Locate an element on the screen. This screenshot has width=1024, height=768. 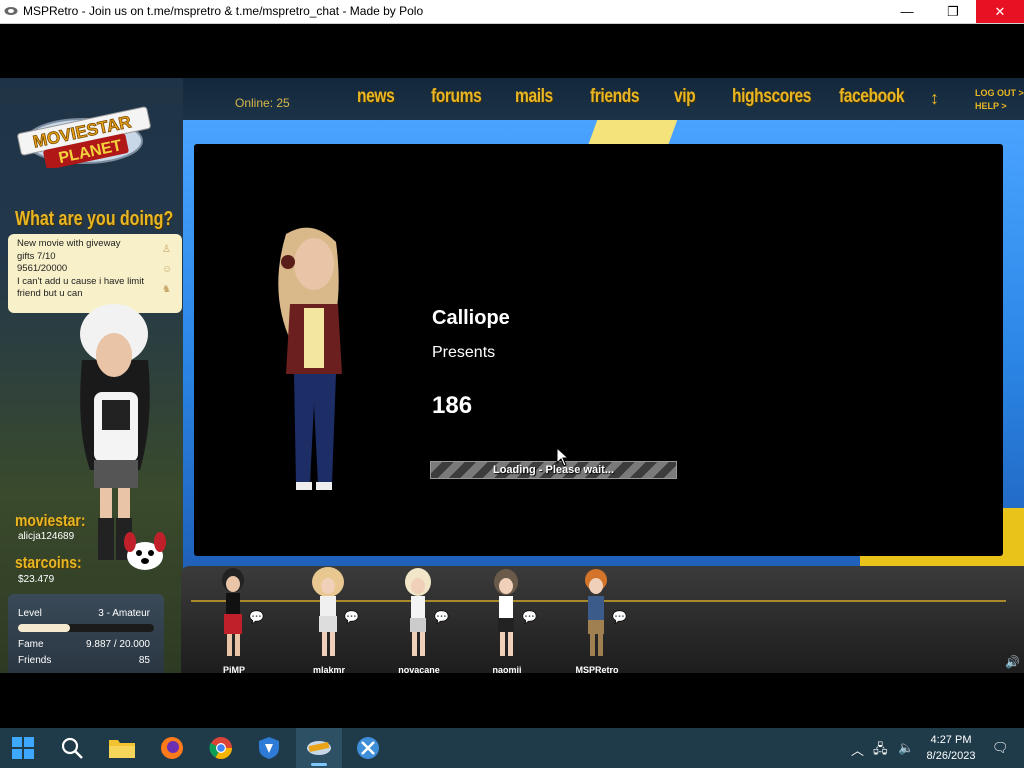
nav-highscores: highscores is located at coordinates (771, 97).